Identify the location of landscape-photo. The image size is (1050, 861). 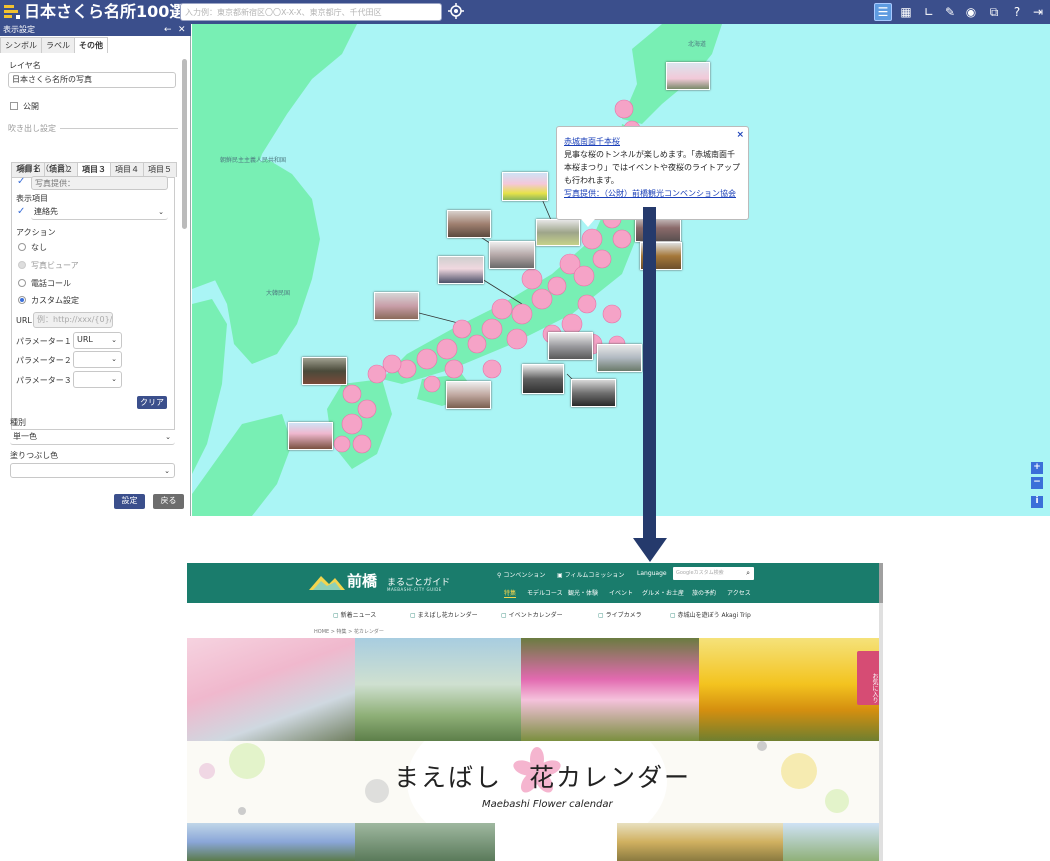
(831, 842).